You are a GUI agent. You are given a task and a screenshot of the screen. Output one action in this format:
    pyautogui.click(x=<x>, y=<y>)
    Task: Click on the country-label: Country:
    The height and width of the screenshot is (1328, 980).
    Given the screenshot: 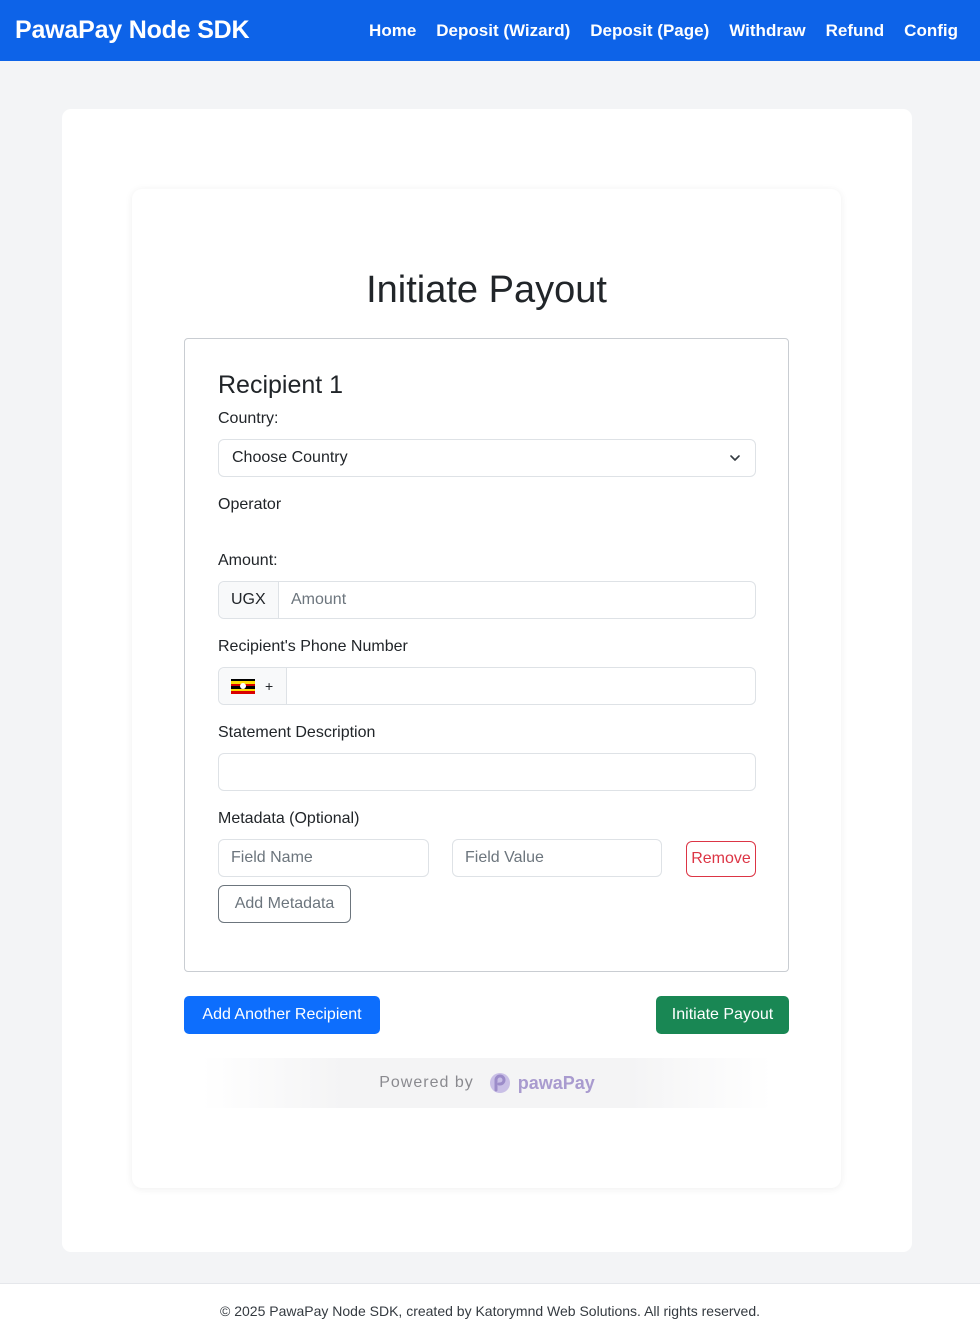 What is the action you would take?
    pyautogui.click(x=248, y=418)
    